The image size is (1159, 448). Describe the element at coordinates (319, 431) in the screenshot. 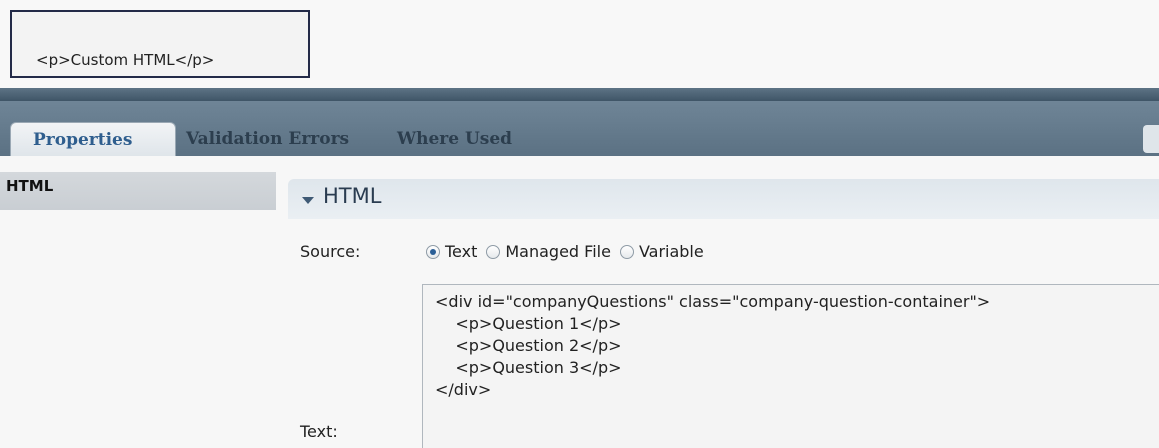

I see `text-label: Text:` at that location.